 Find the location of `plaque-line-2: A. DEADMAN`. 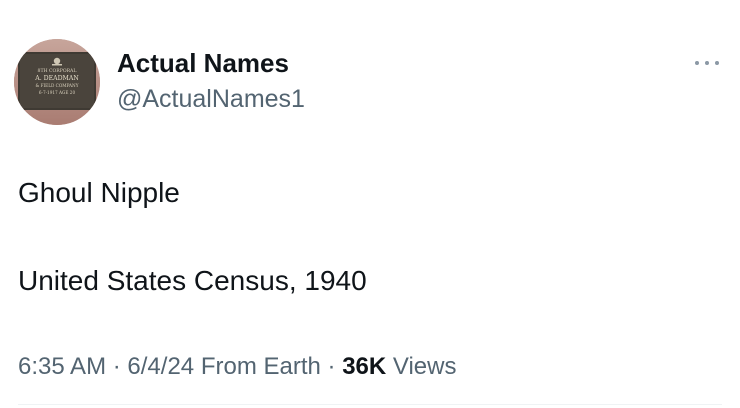

plaque-line-2: A. DEADMAN is located at coordinates (56, 78).